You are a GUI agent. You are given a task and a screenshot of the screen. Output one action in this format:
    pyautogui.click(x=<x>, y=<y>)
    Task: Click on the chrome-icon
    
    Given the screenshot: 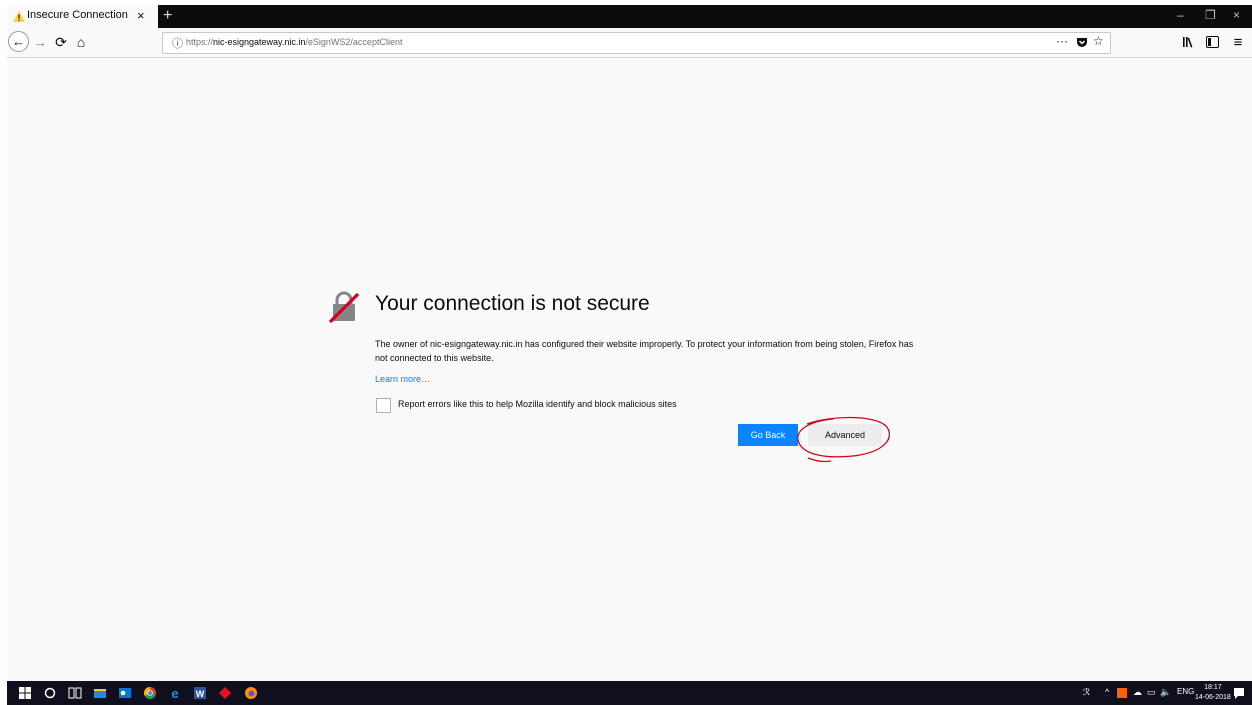 What is the action you would take?
    pyautogui.click(x=150, y=693)
    